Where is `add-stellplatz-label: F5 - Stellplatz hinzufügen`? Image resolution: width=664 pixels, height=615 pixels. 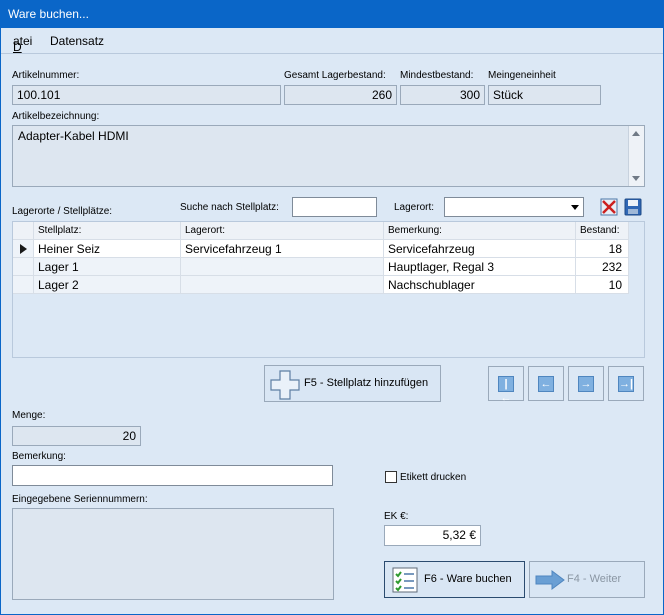 add-stellplatz-label: F5 - Stellplatz hinzufügen is located at coordinates (366, 383).